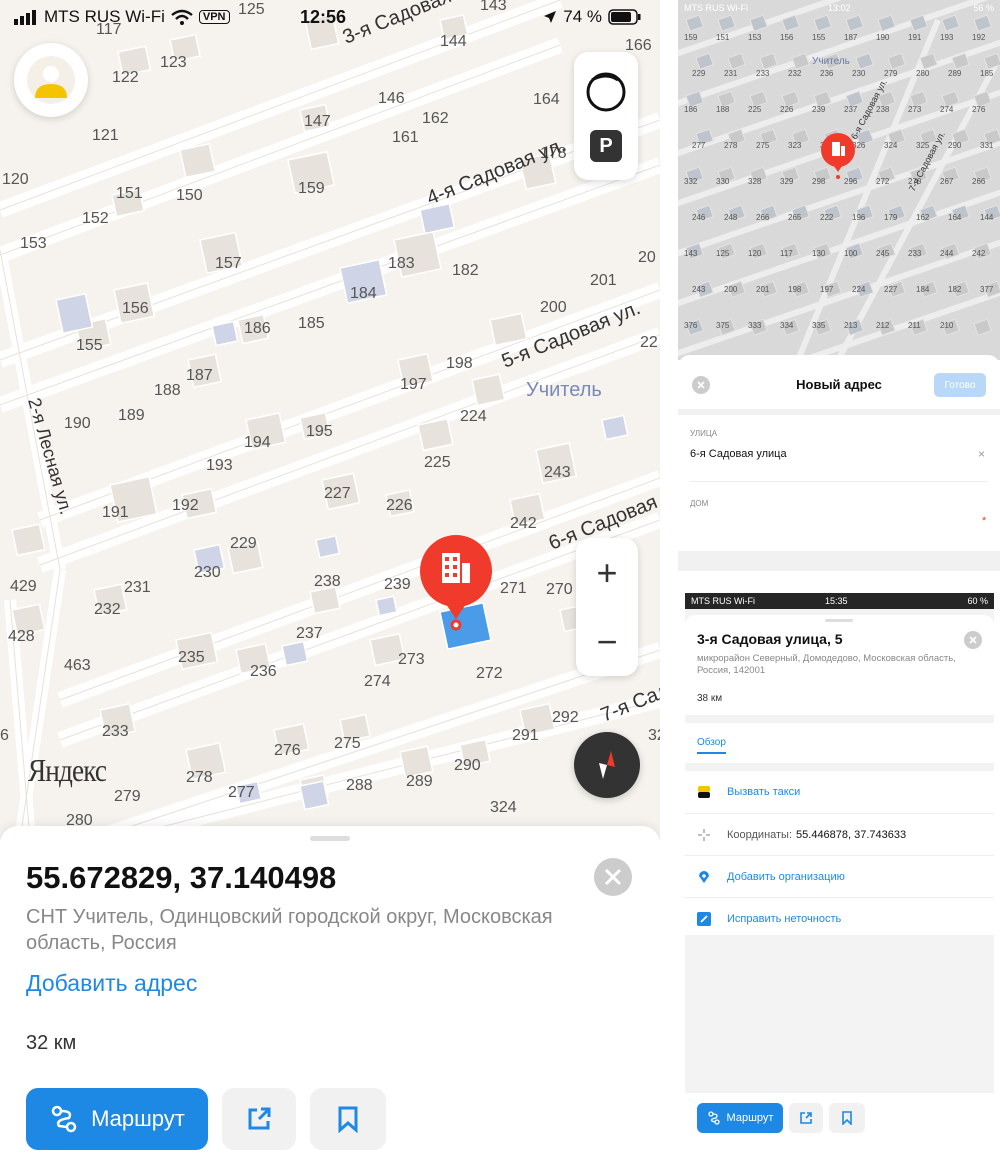 This screenshot has width=1000, height=1170. Describe the element at coordinates (397, 584) in the screenshot. I see `house-number: 239` at that location.